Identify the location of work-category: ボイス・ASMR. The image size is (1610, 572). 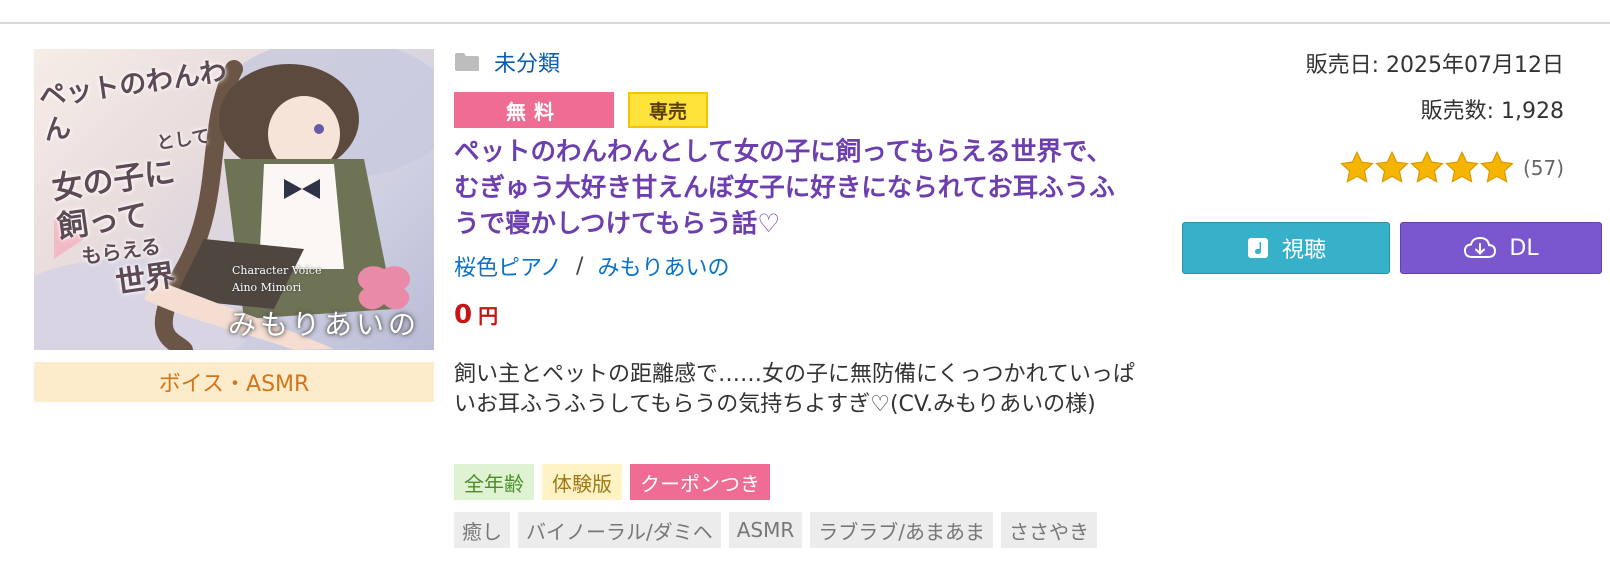
(234, 382).